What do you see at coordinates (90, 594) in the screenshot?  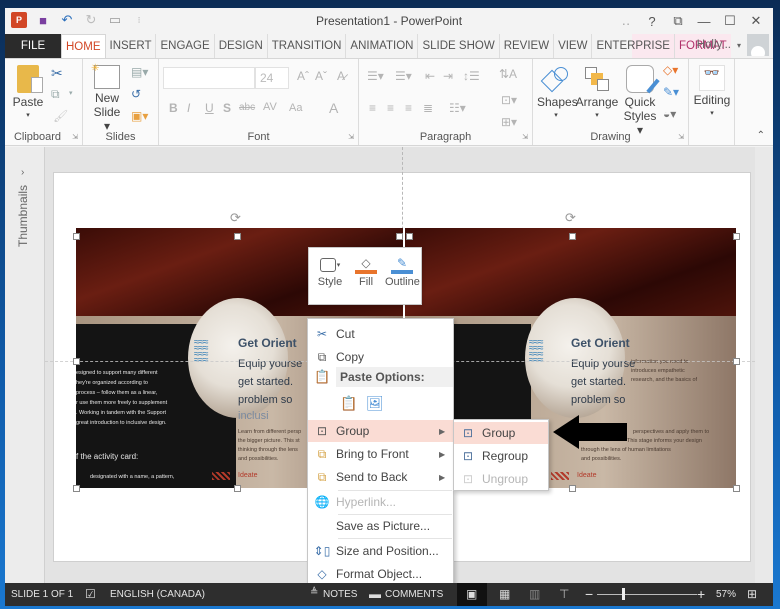 I see `spell-check-icon: ☑` at bounding box center [90, 594].